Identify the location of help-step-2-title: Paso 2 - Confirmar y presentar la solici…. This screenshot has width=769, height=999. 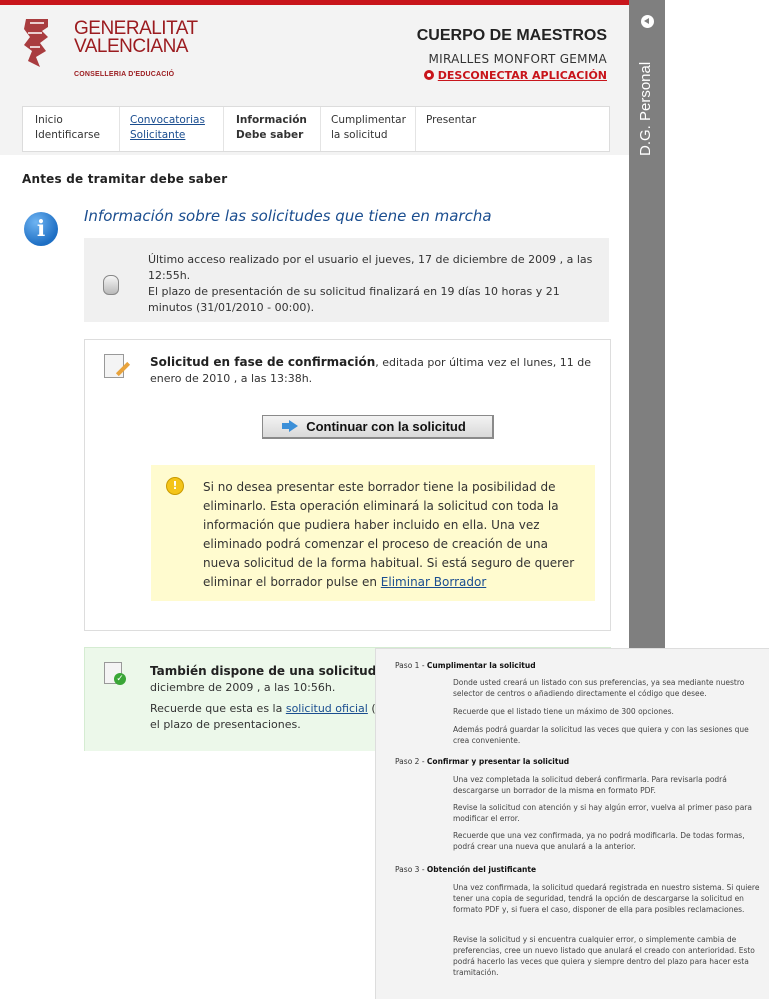
(482, 761).